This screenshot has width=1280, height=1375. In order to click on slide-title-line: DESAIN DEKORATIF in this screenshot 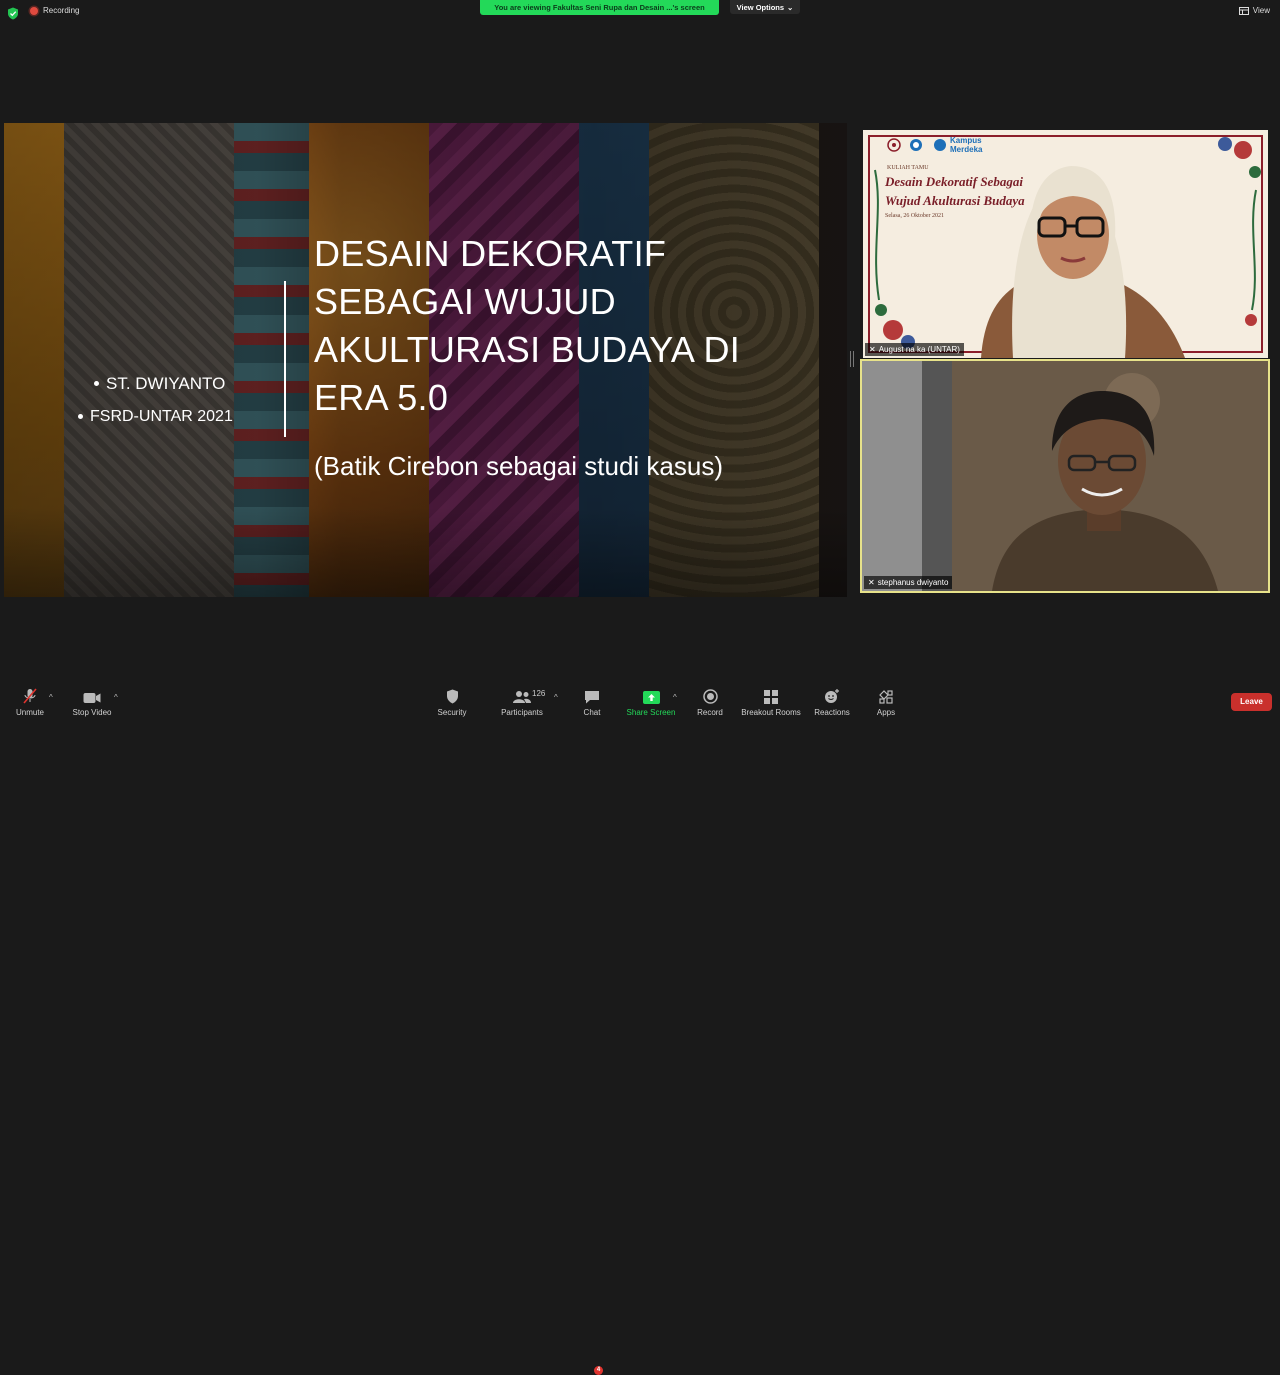, I will do `click(490, 253)`.